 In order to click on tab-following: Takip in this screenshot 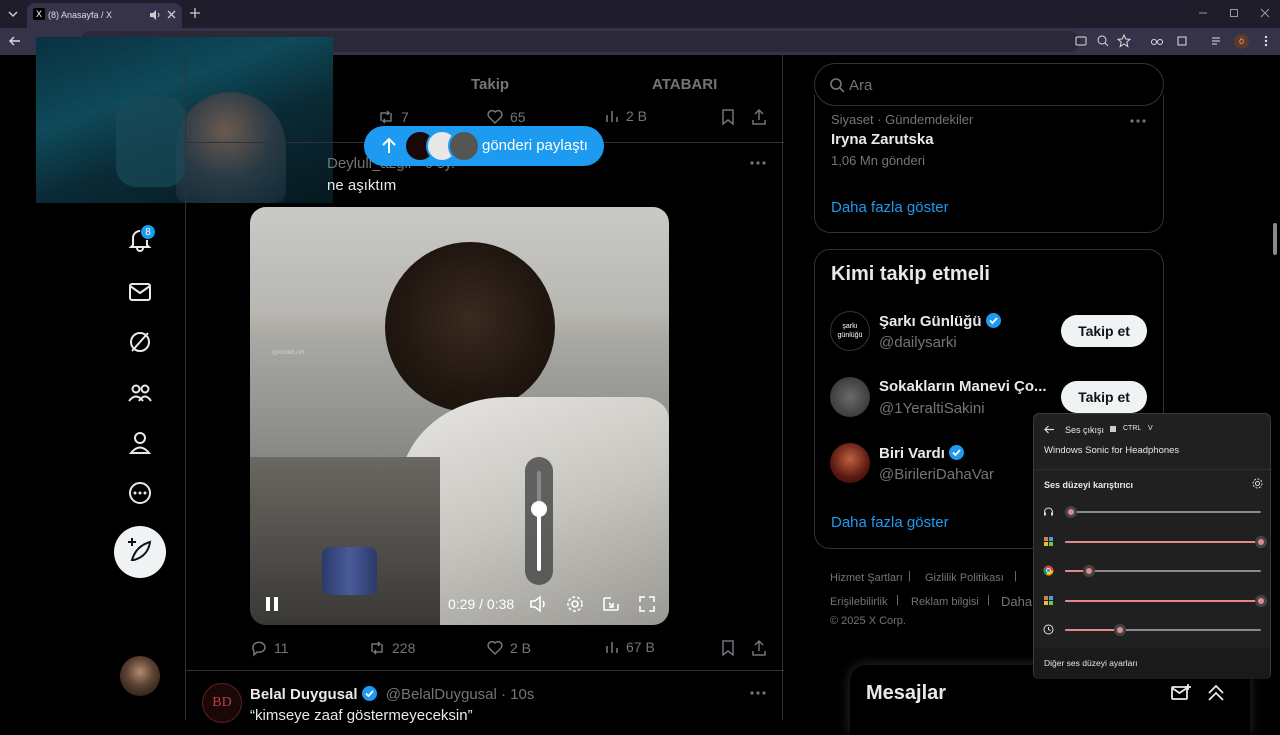, I will do `click(490, 84)`.